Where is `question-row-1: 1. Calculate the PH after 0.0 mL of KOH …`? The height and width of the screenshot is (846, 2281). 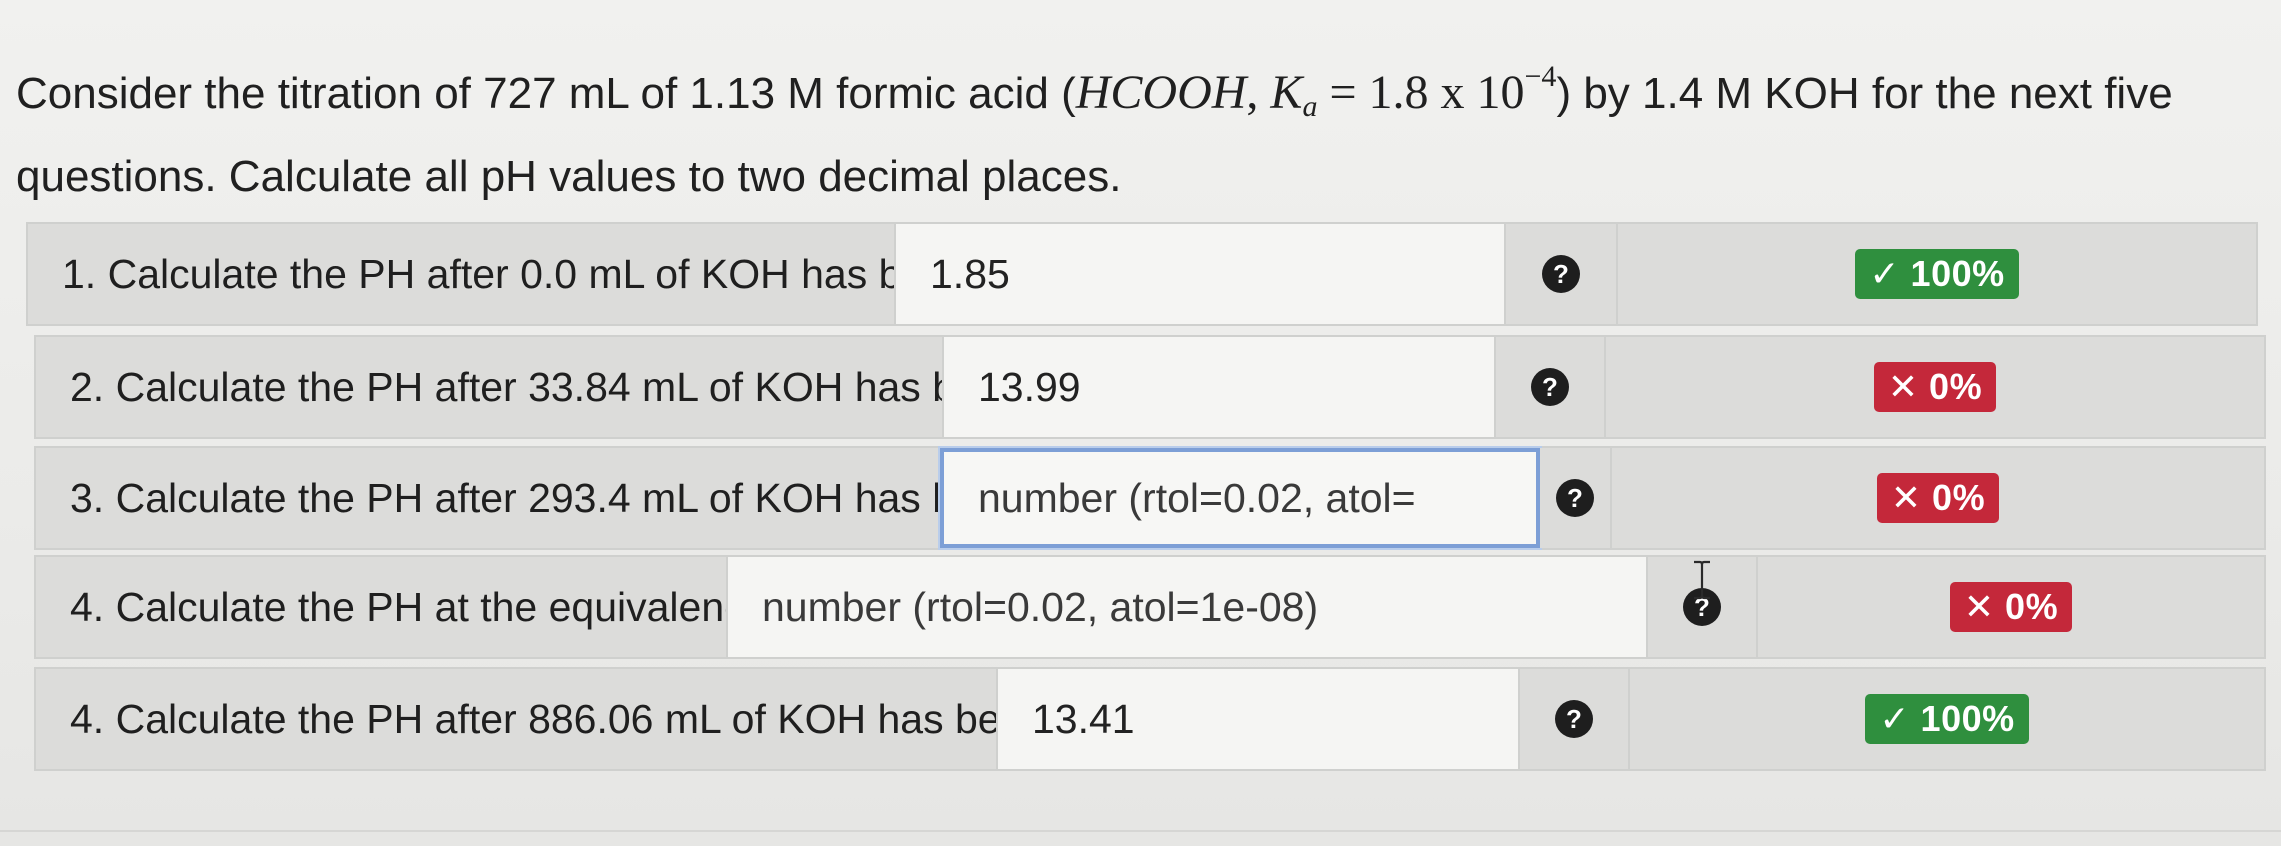
question-row-1: 1. Calculate the PH after 0.0 mL of KOH … is located at coordinates (1142, 274).